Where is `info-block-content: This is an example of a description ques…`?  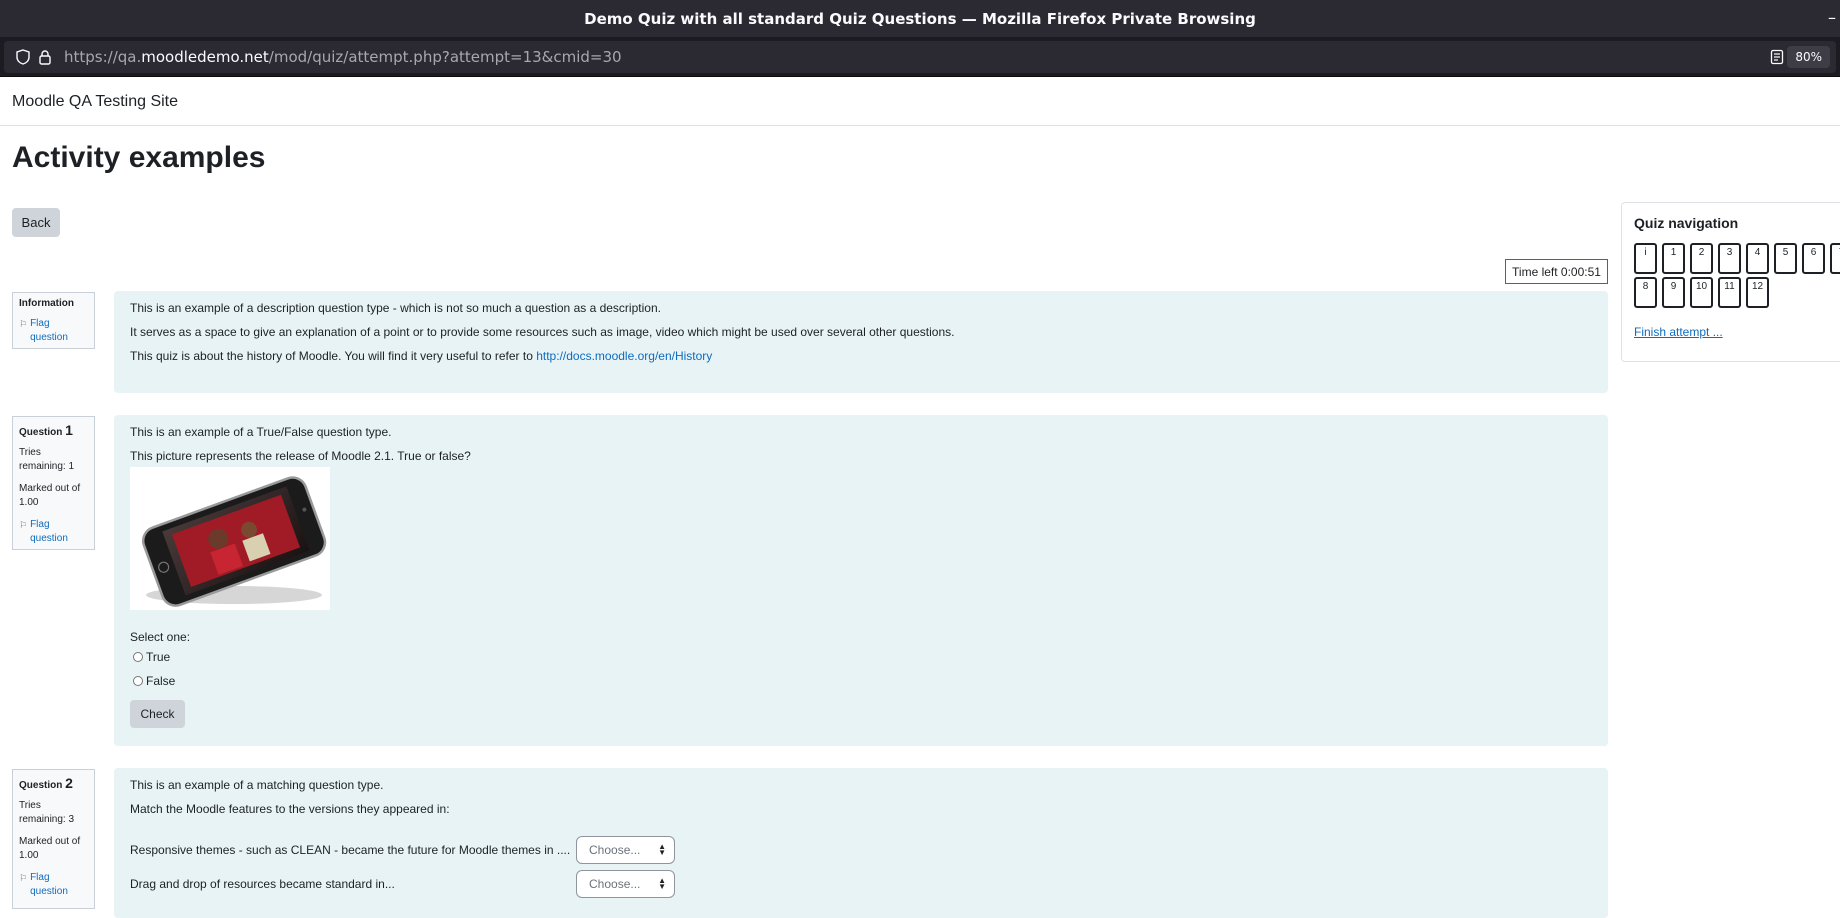 info-block-content: This is an example of a description ques… is located at coordinates (861, 342).